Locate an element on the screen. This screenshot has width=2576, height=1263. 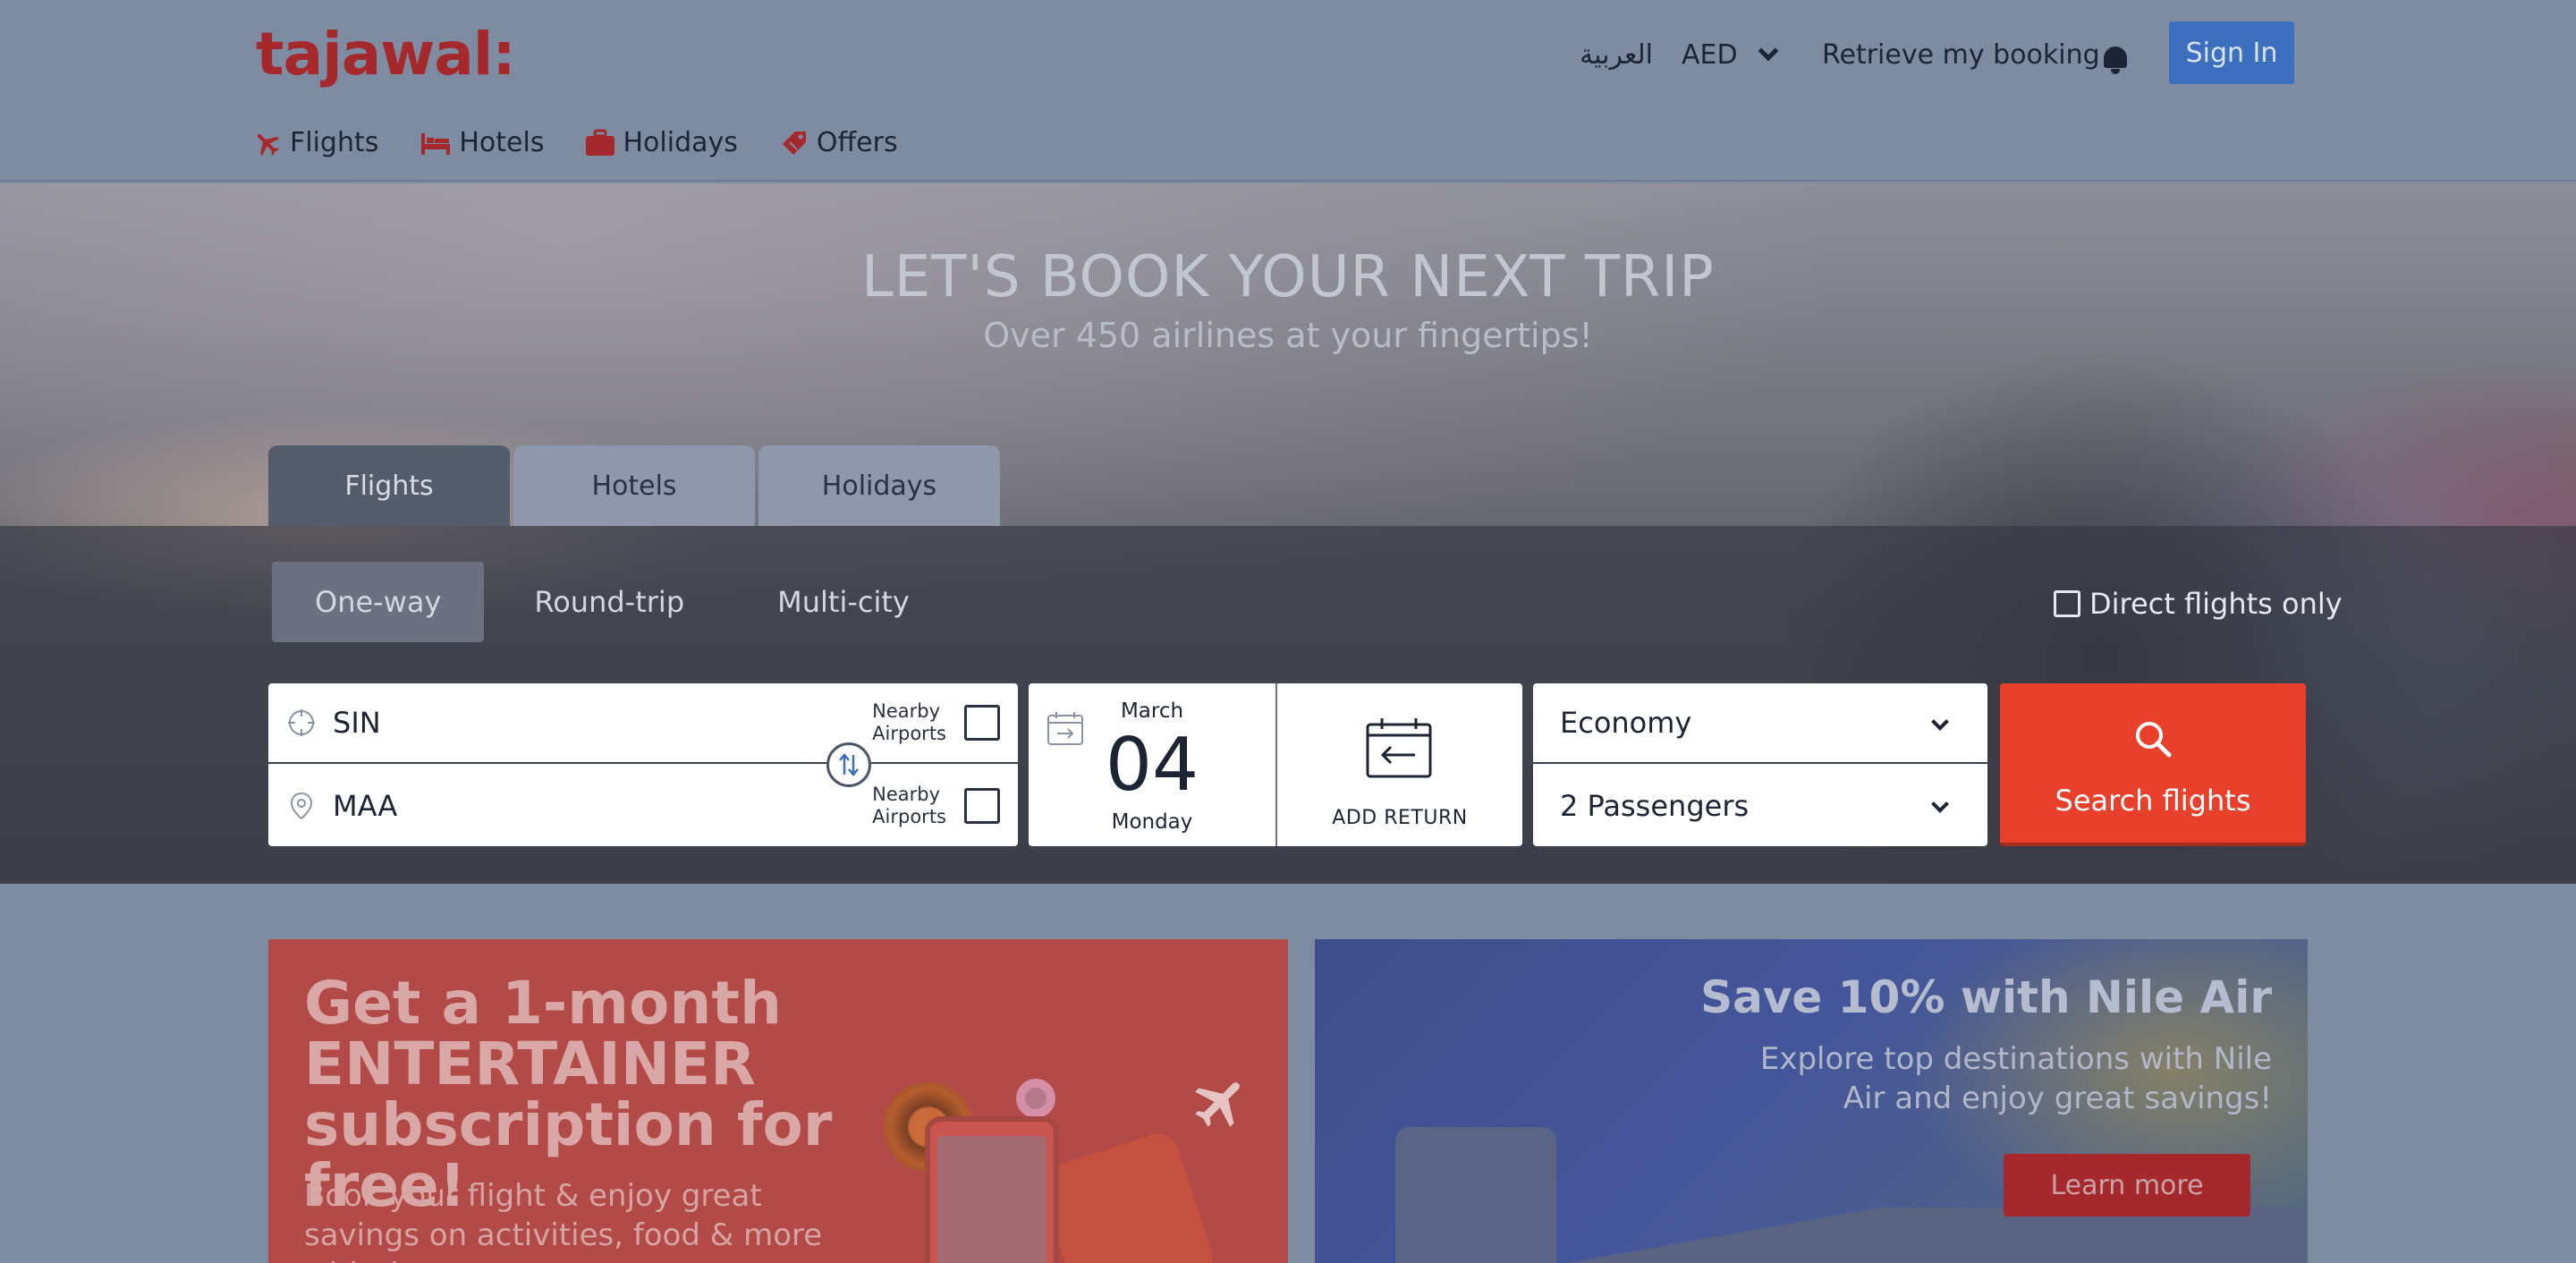
bed-icon is located at coordinates (436, 143).